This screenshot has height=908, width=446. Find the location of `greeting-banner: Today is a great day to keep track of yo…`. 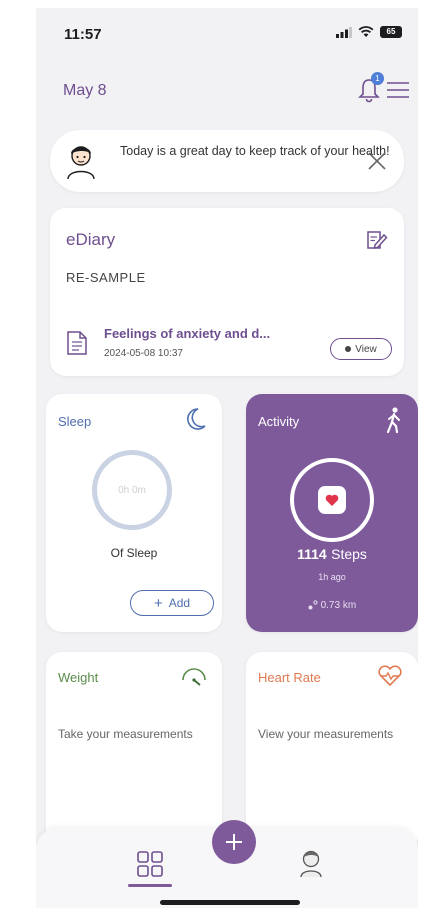

greeting-banner: Today is a great day to keep track of yo… is located at coordinates (227, 161).